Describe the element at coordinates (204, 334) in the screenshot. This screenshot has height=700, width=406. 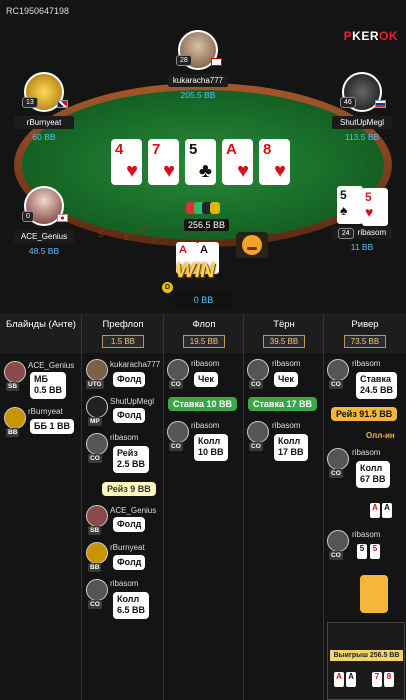
I see `col-header-flop: Флоп 19.5 BB` at that location.